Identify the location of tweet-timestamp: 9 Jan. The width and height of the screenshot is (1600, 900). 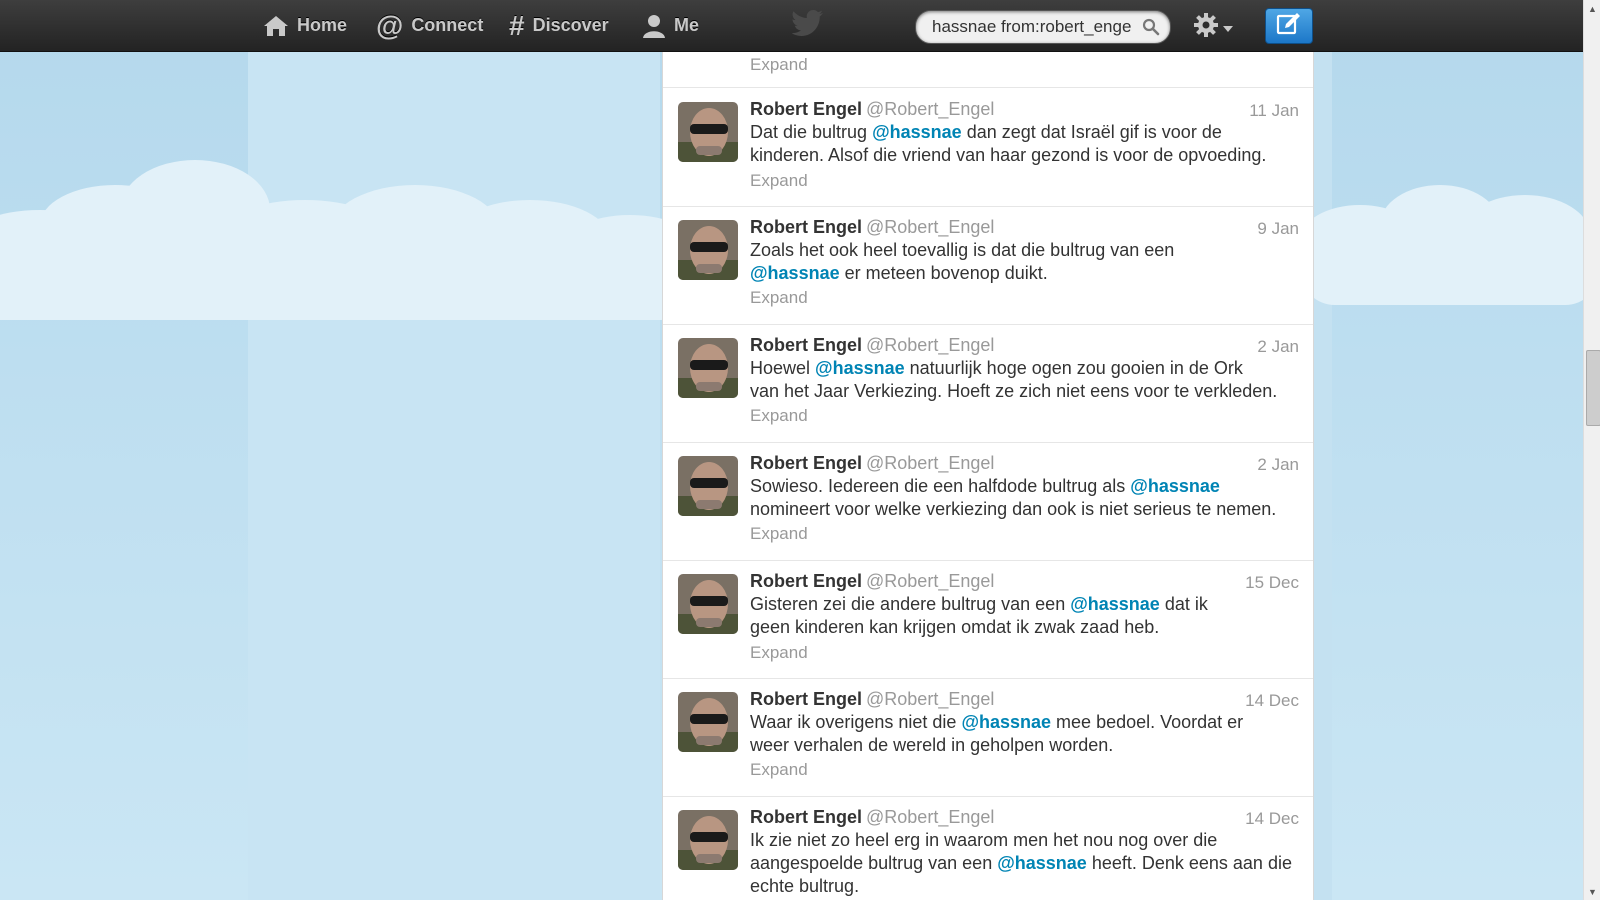
(1278, 229).